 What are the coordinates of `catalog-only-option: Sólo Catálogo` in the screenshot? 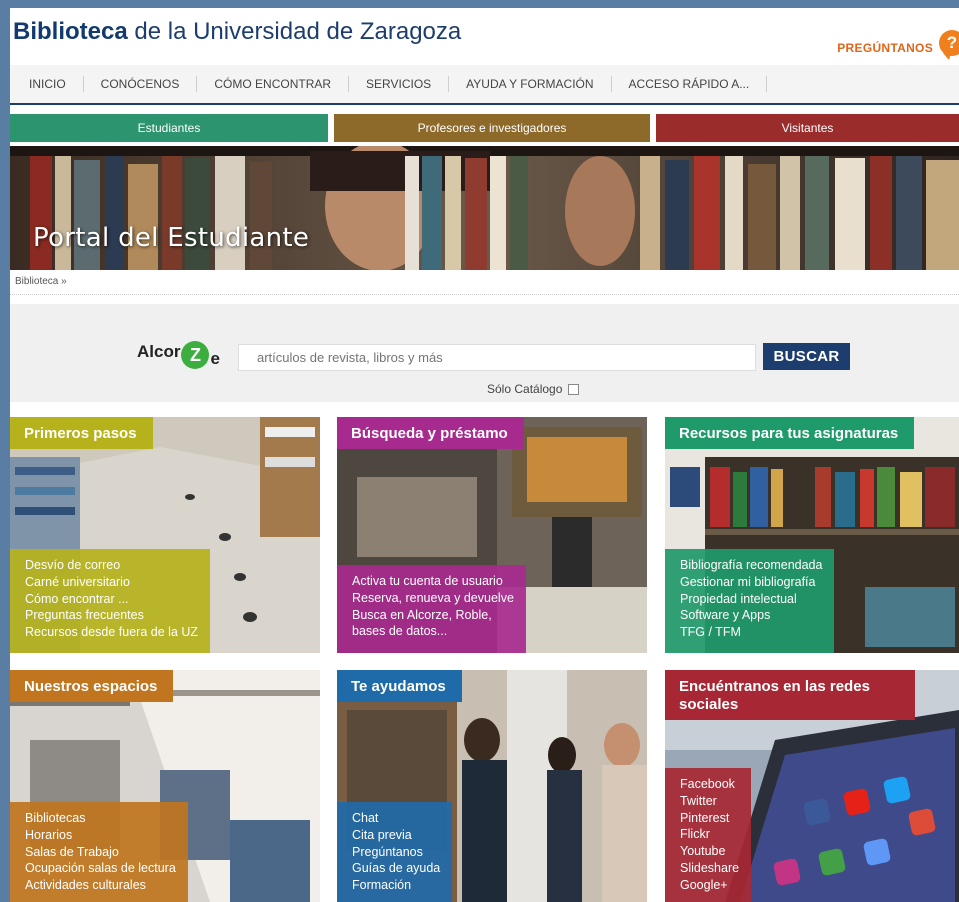 It's located at (533, 389).